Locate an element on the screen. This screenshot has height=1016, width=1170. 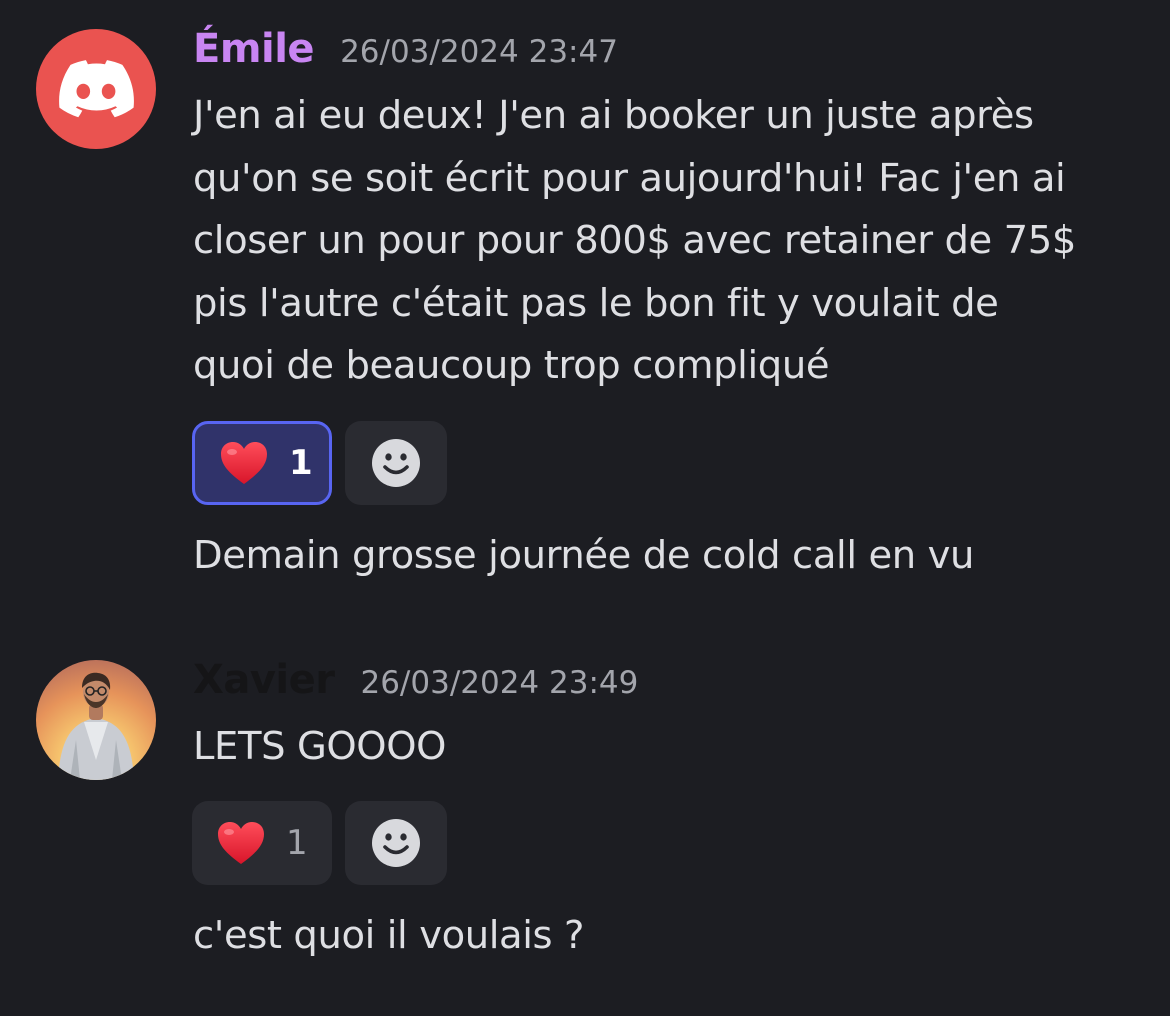
avatar-xavier is located at coordinates (96, 720).